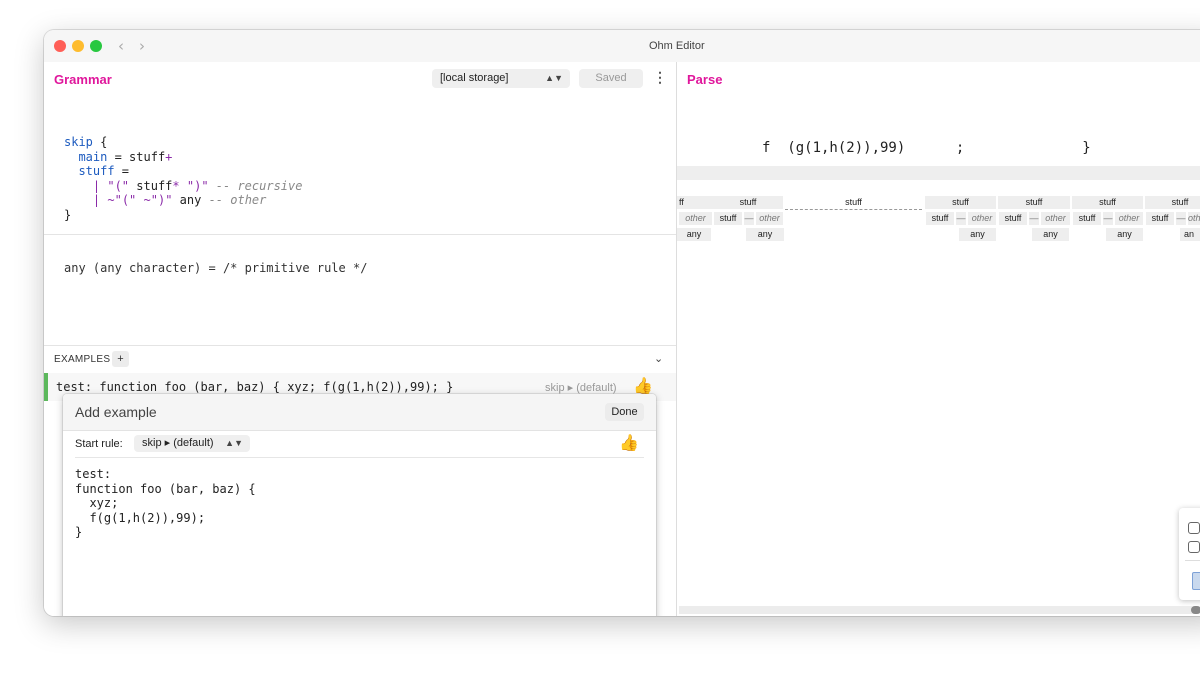 Image resolution: width=1200 pixels, height=675 pixels. What do you see at coordinates (121, 46) in the screenshot?
I see `back-icon: ‹` at bounding box center [121, 46].